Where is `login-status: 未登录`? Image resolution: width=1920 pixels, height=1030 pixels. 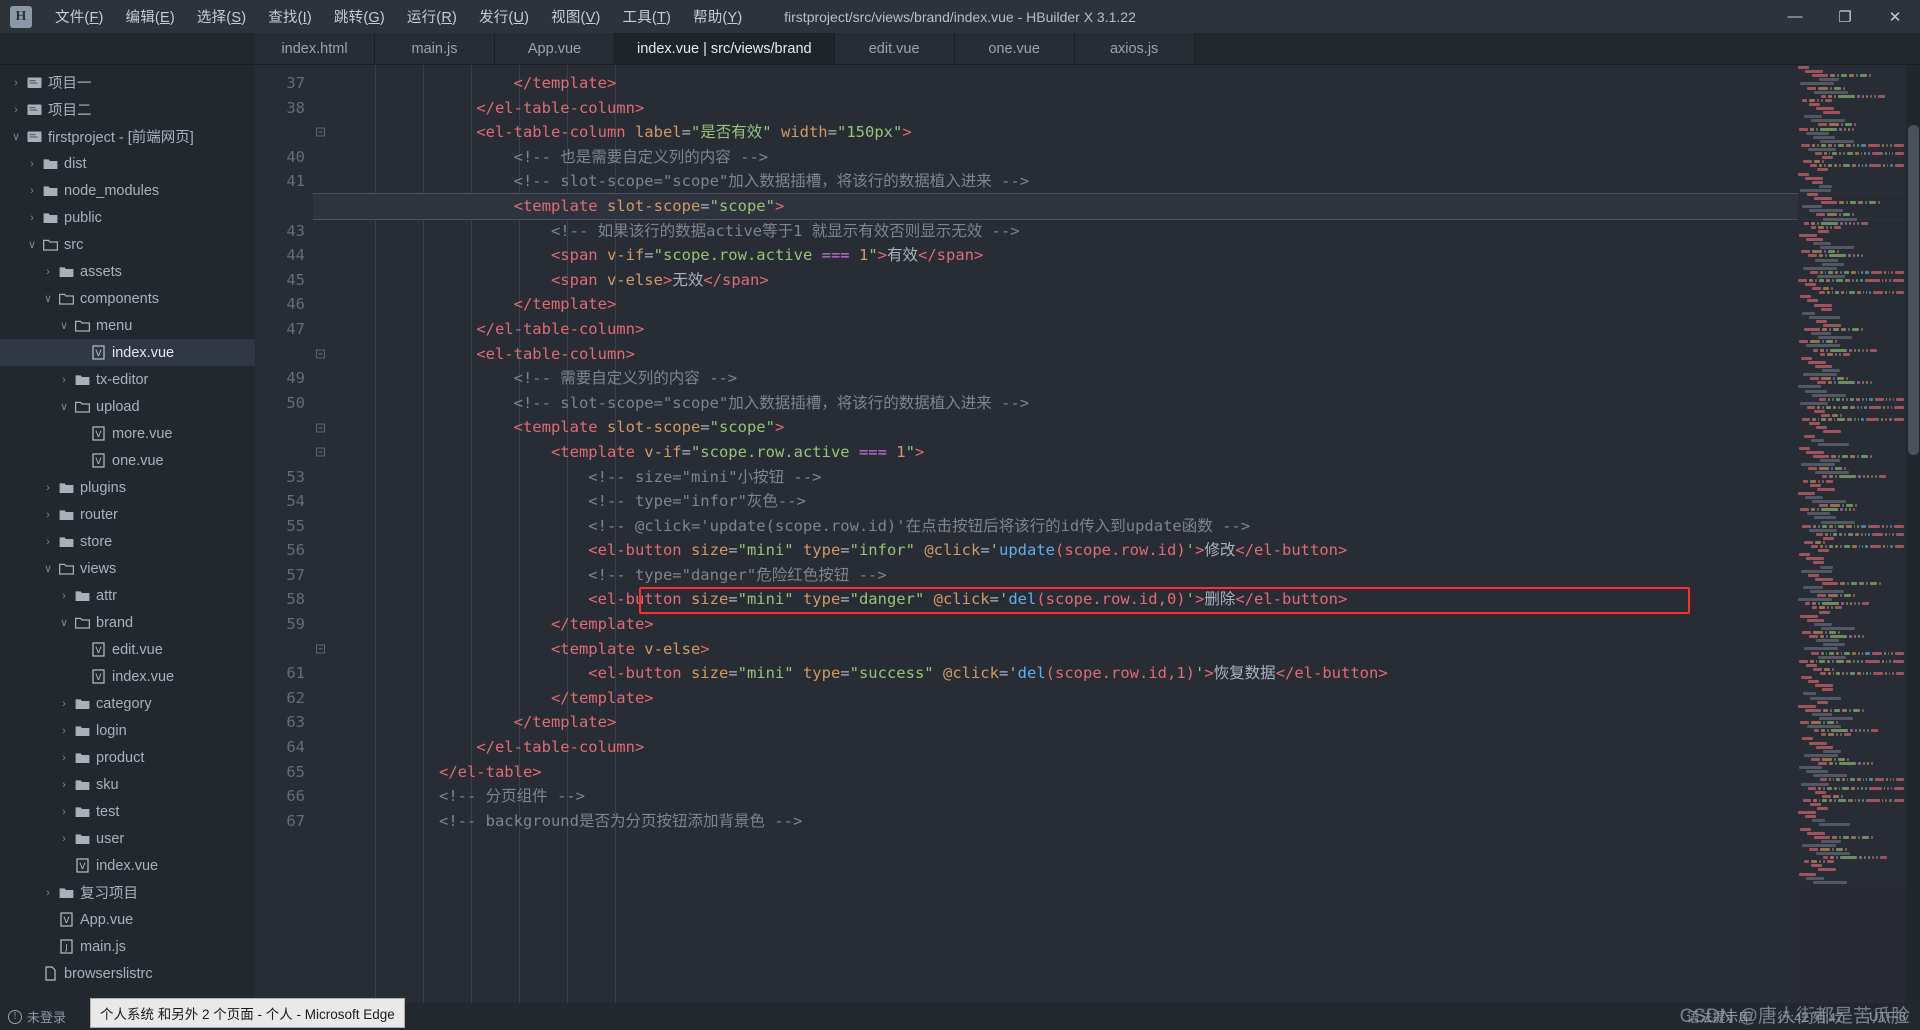
login-status: 未登录 is located at coordinates (46, 1016).